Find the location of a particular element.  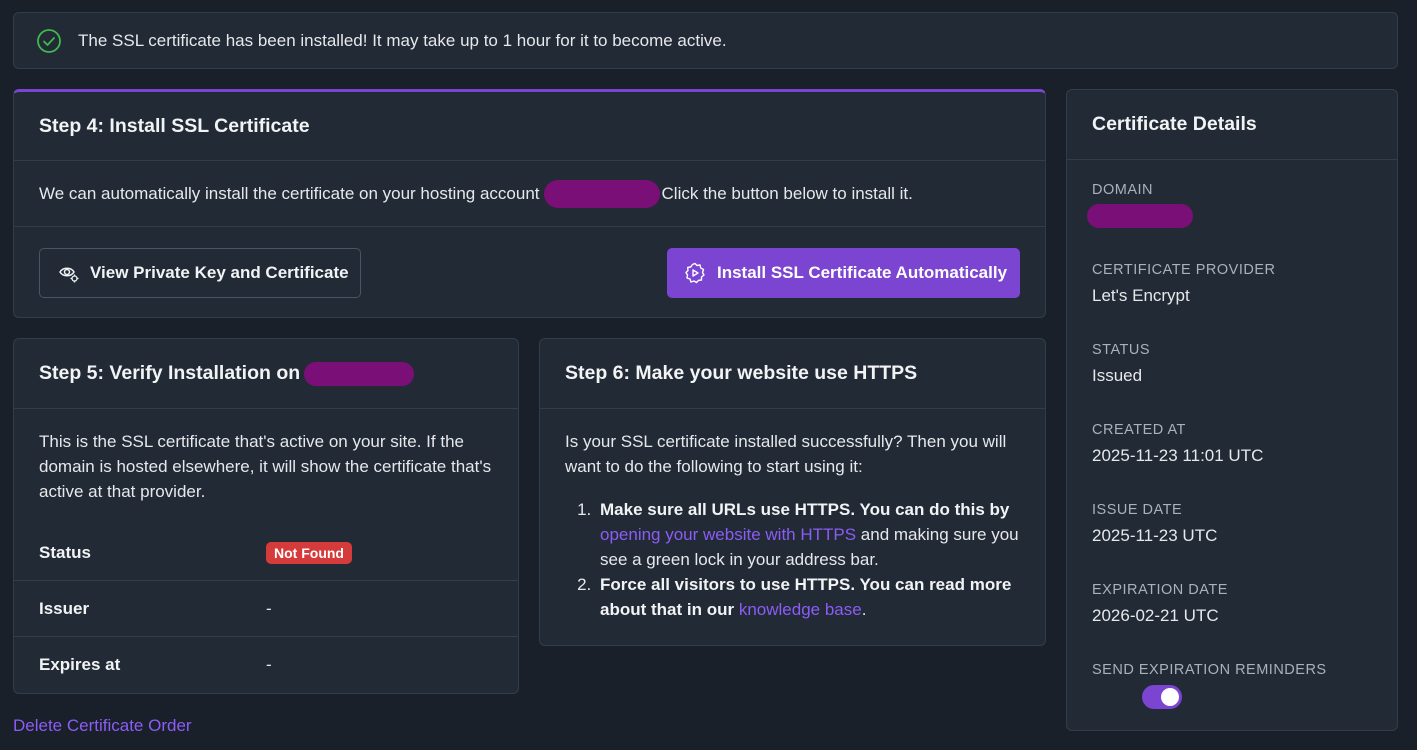

expiration-detail: EXPIRATION DATE 2026-02-21 UTC is located at coordinates (1160, 604).